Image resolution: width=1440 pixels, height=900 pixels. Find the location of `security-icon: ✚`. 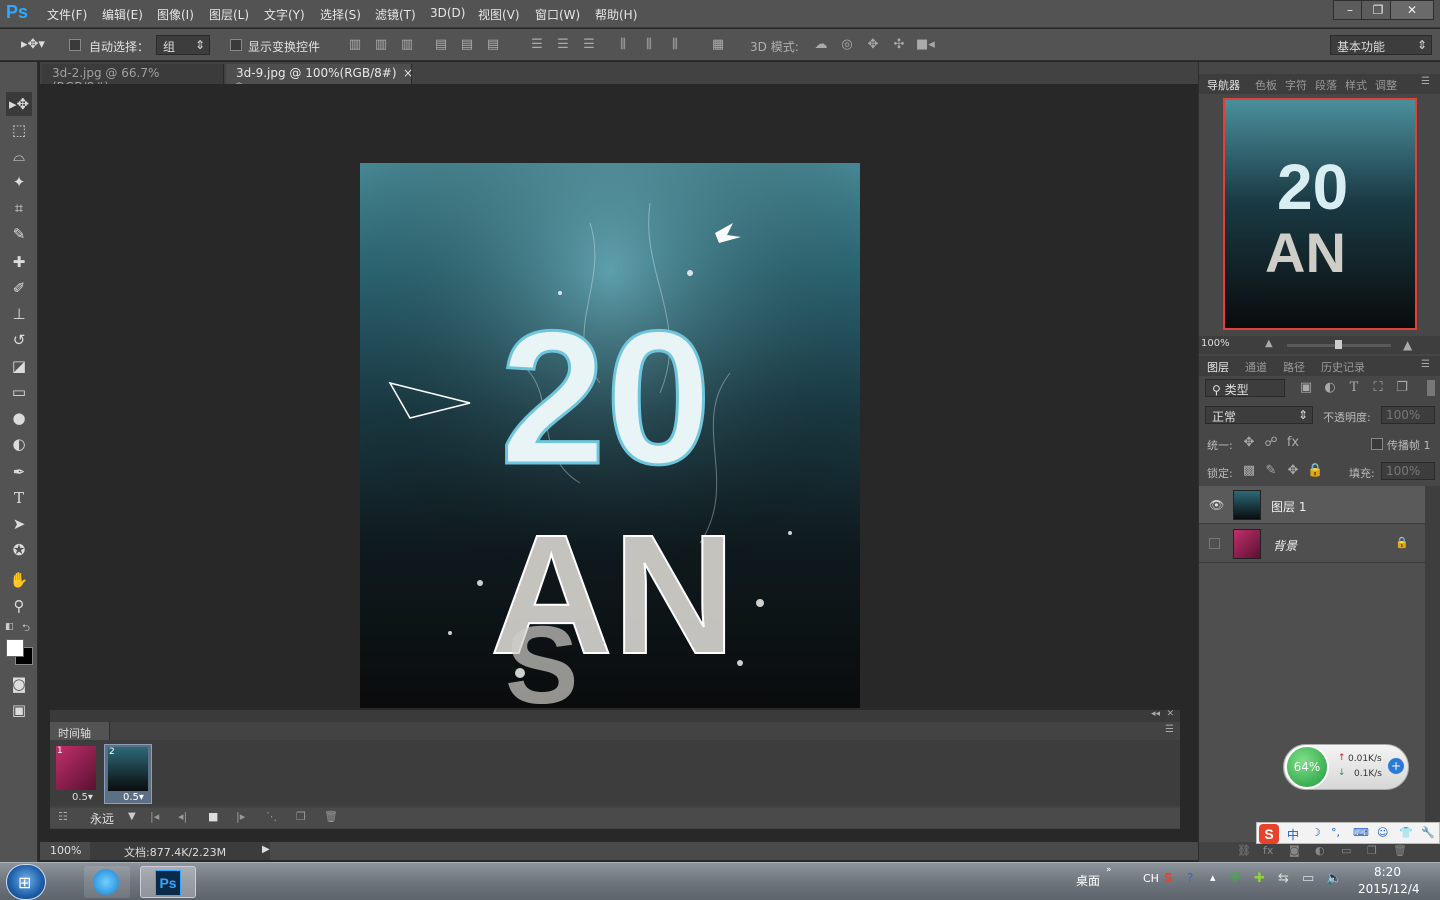

security-icon: ✚ is located at coordinates (1259, 878).